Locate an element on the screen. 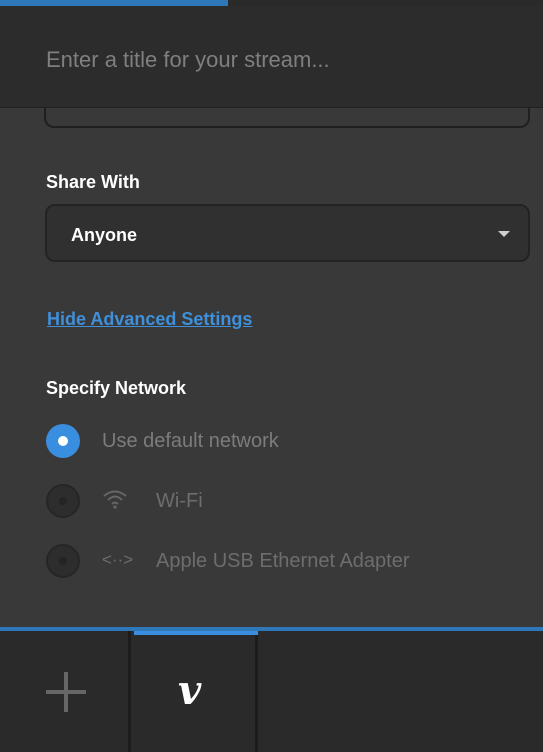 The image size is (543, 752). share-with-label: Share With is located at coordinates (93, 182).